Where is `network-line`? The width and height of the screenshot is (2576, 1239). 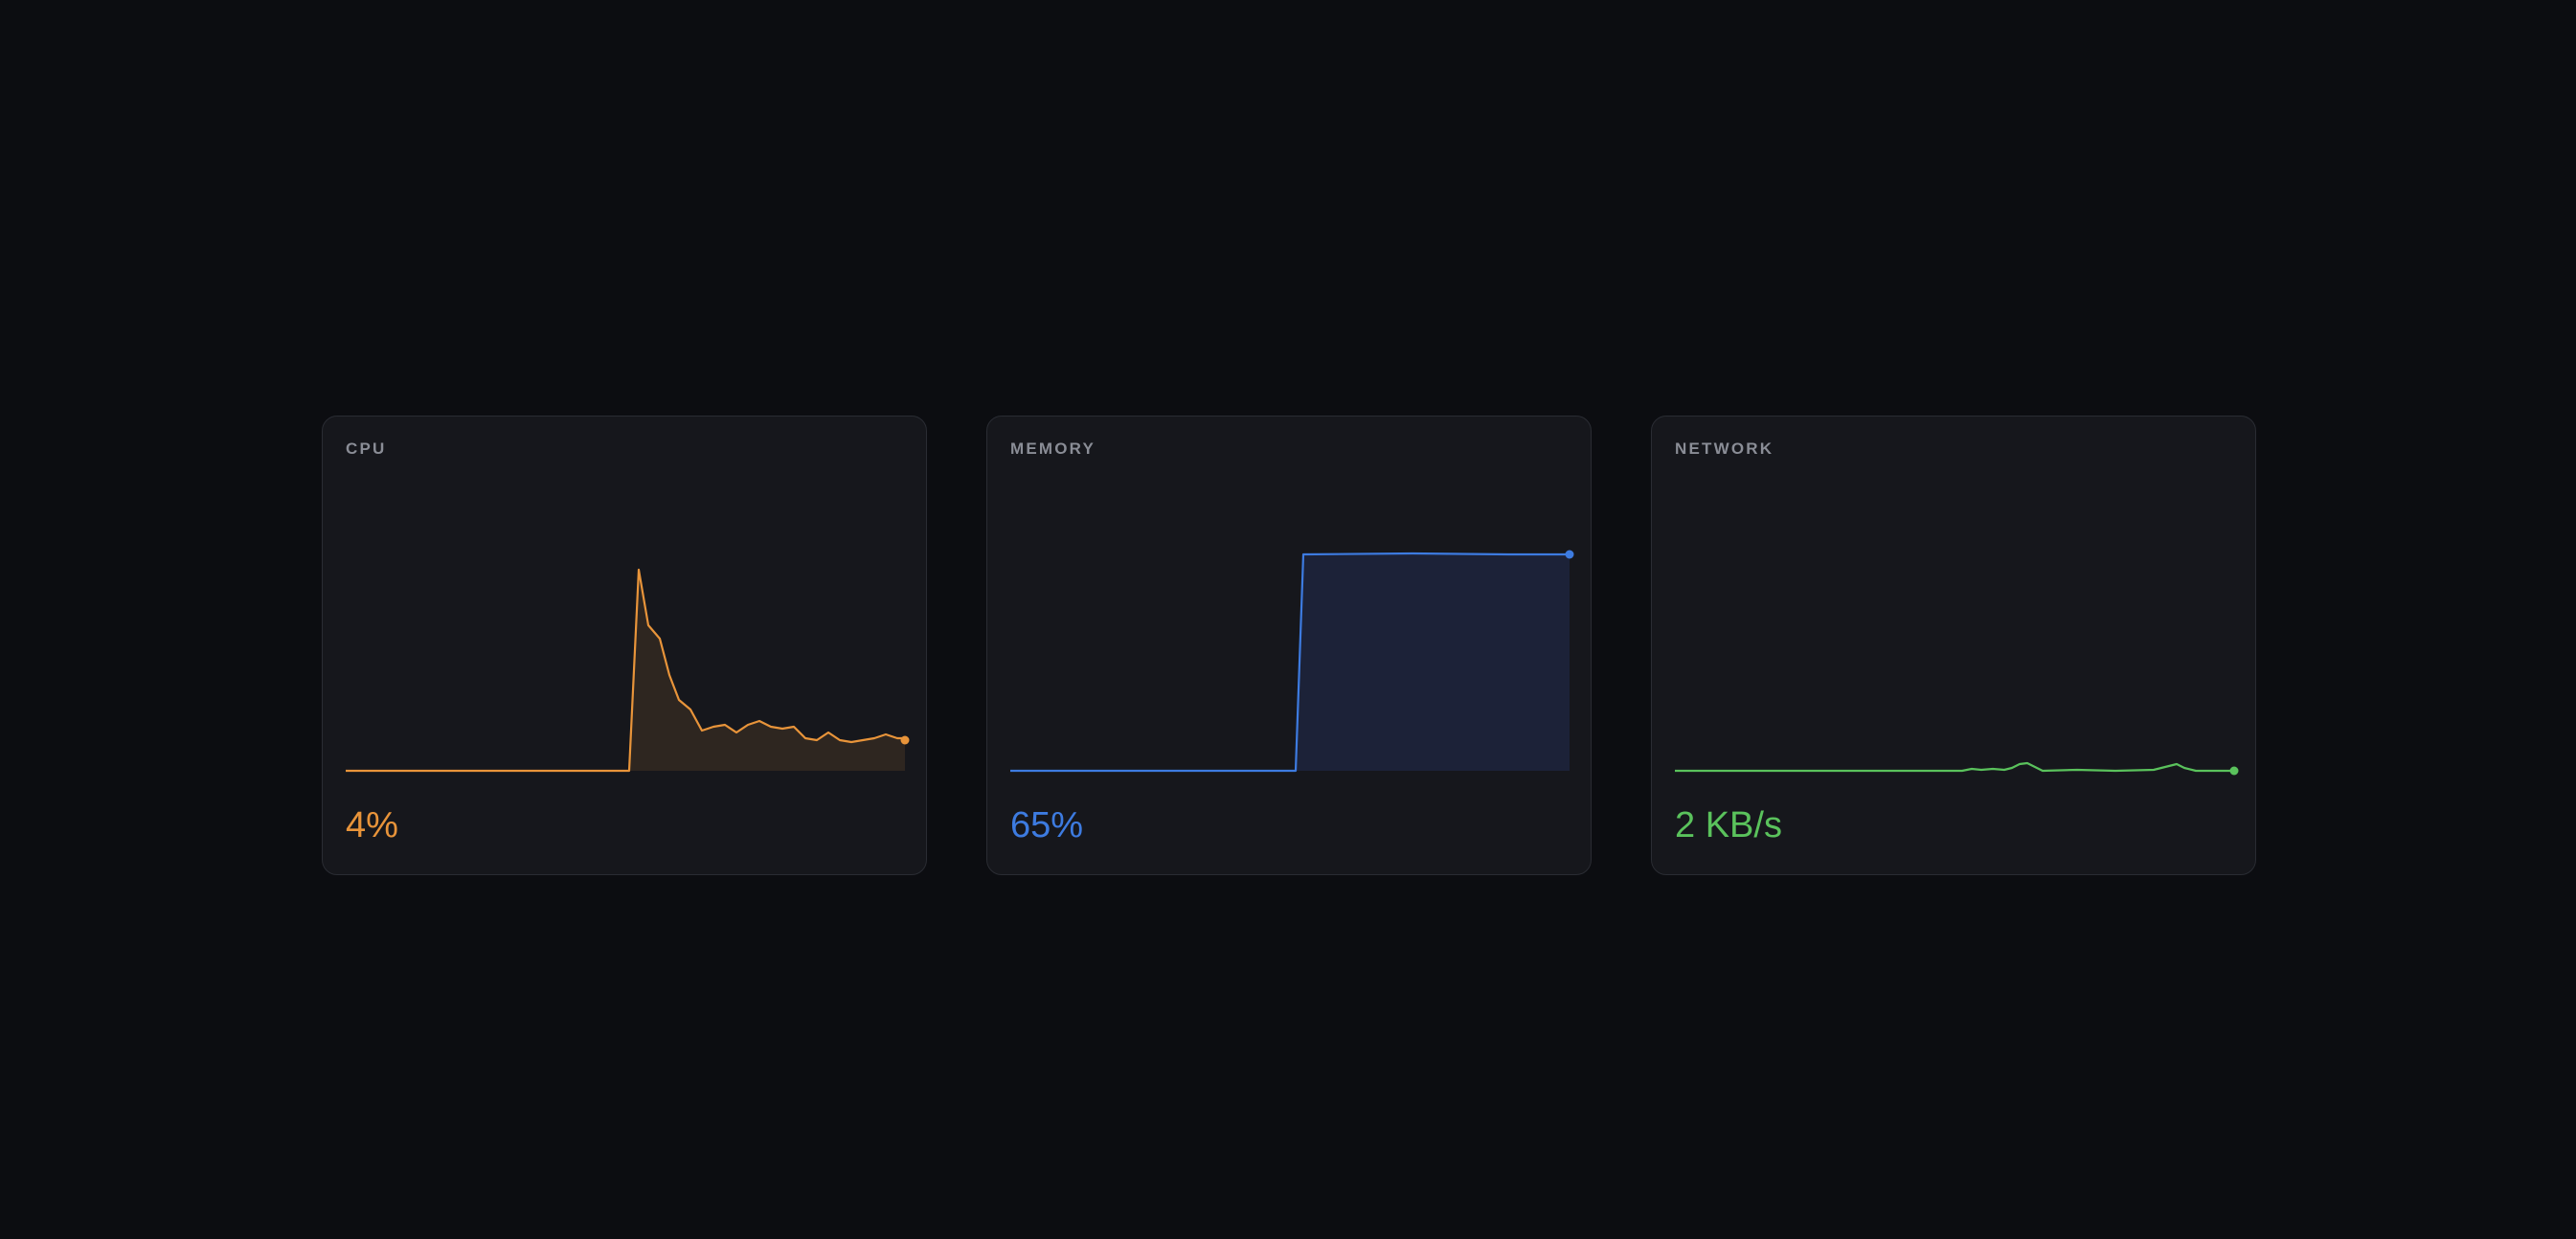
network-line is located at coordinates (1954, 767).